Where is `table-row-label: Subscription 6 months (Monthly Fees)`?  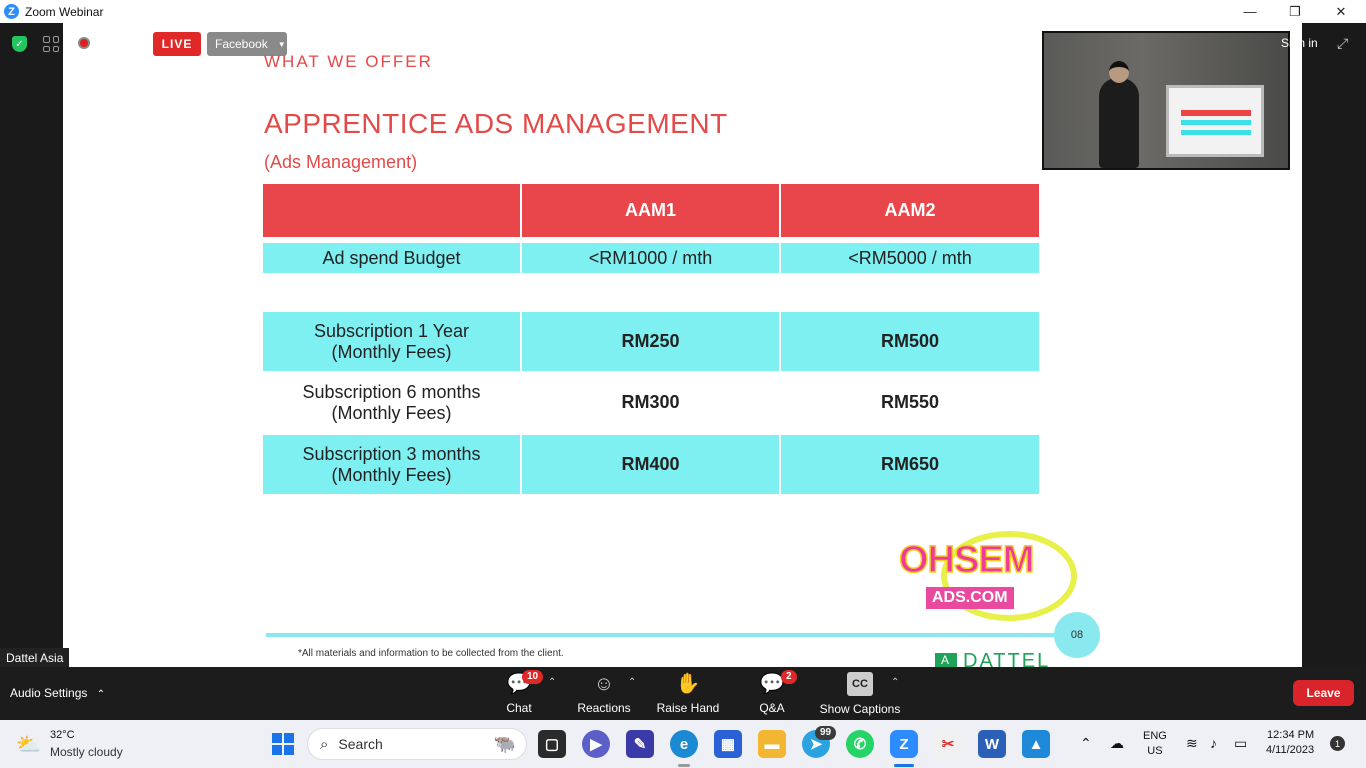
table-row-label: Subscription 6 months (Monthly Fees) is located at coordinates (391, 402).